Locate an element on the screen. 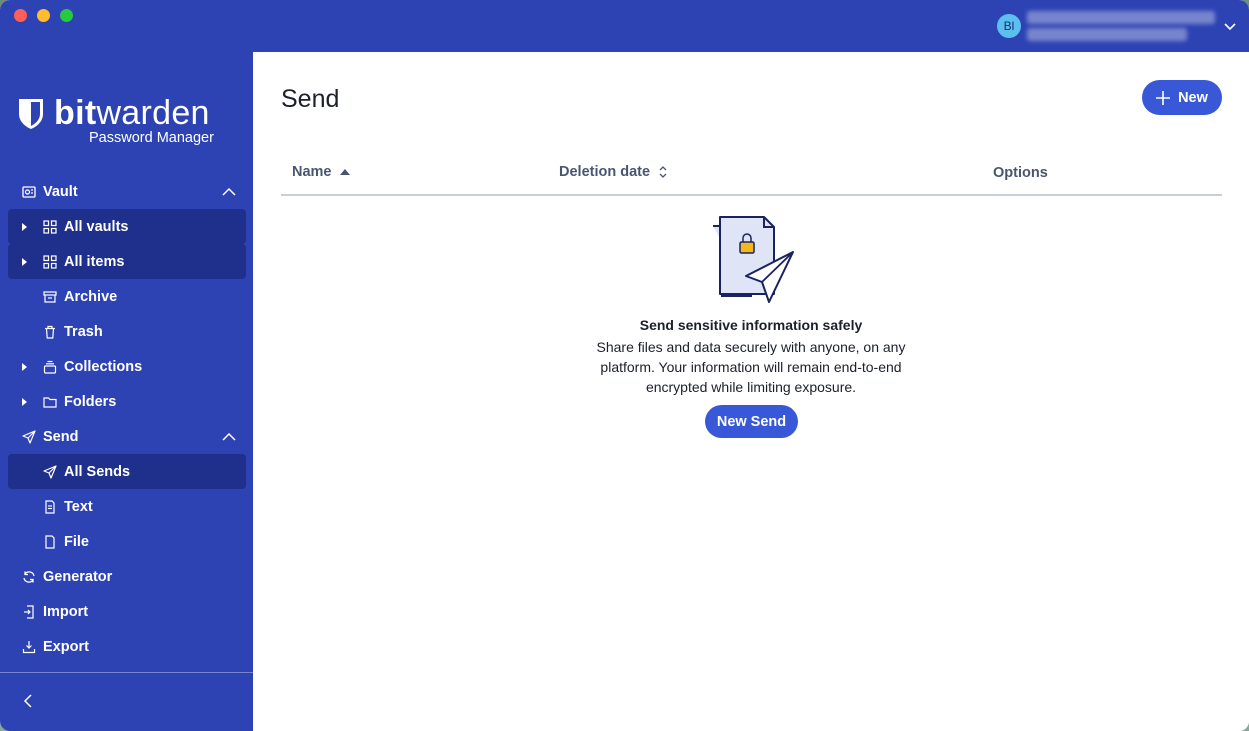 This screenshot has width=1249, height=731. logo-subtitle: Password Manager is located at coordinates (151, 138).